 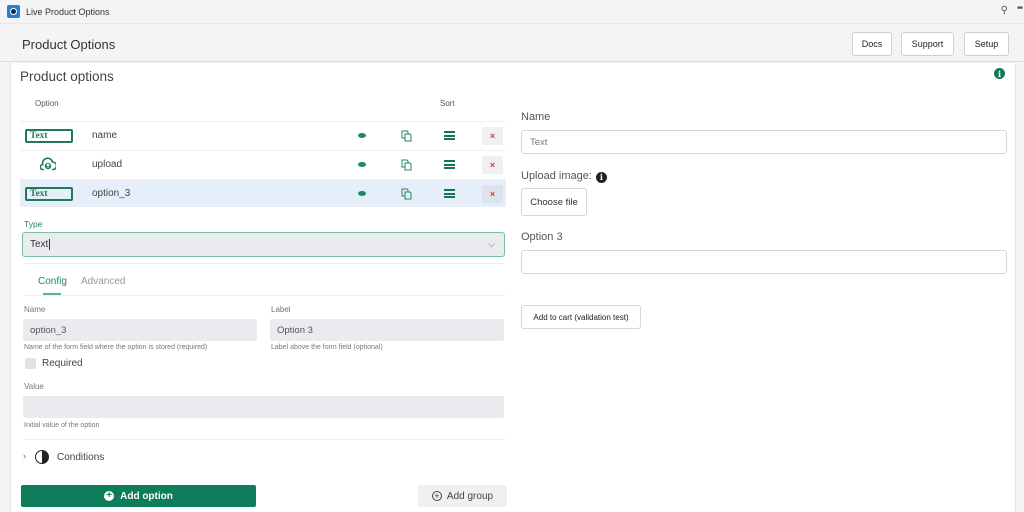 What do you see at coordinates (263, 193) in the screenshot?
I see `option-row-selected: Text option_3 ×` at bounding box center [263, 193].